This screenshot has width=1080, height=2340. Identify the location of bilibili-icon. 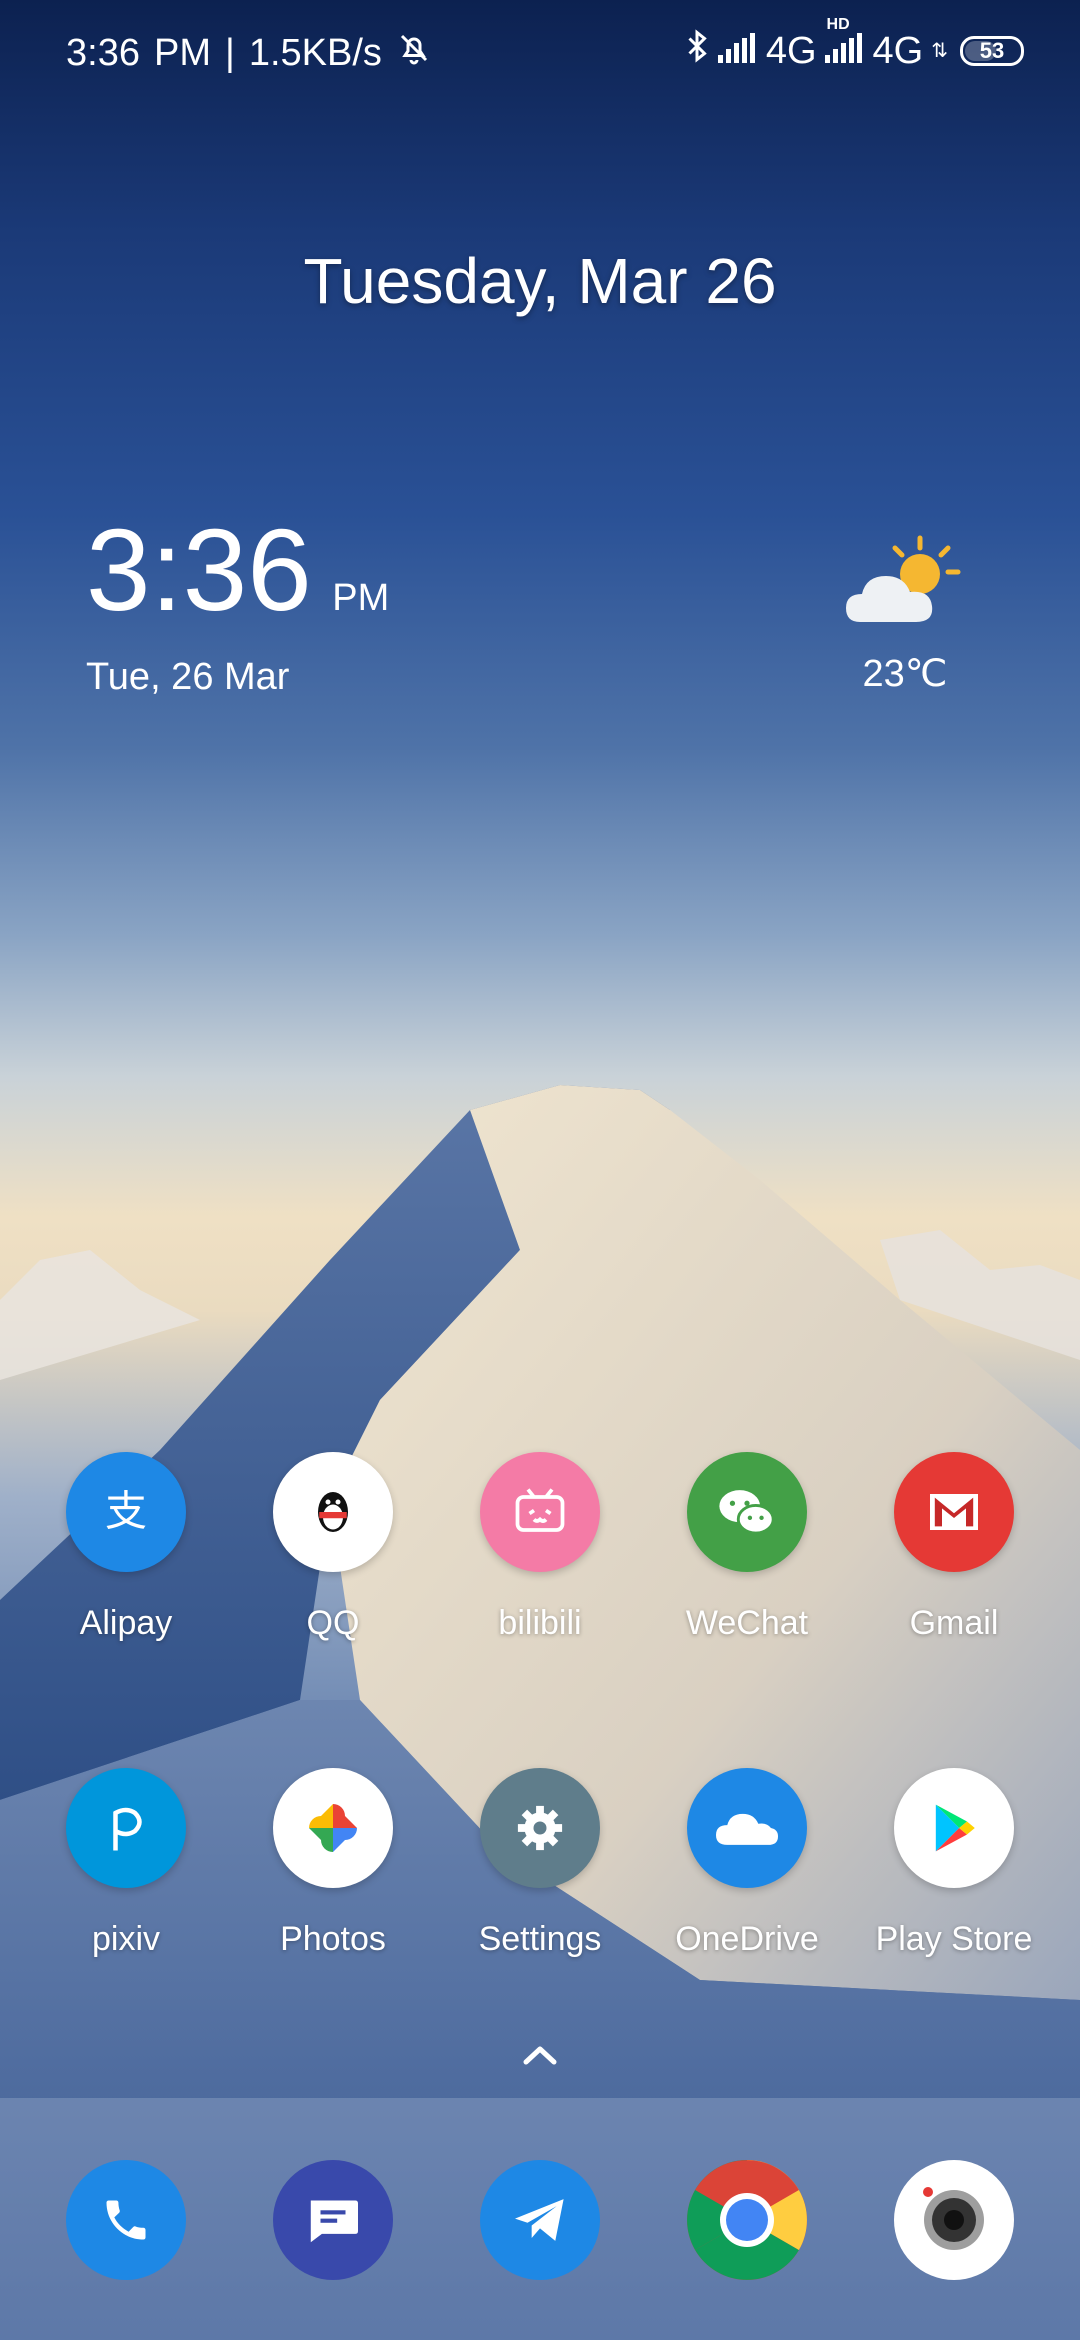
(540, 1512).